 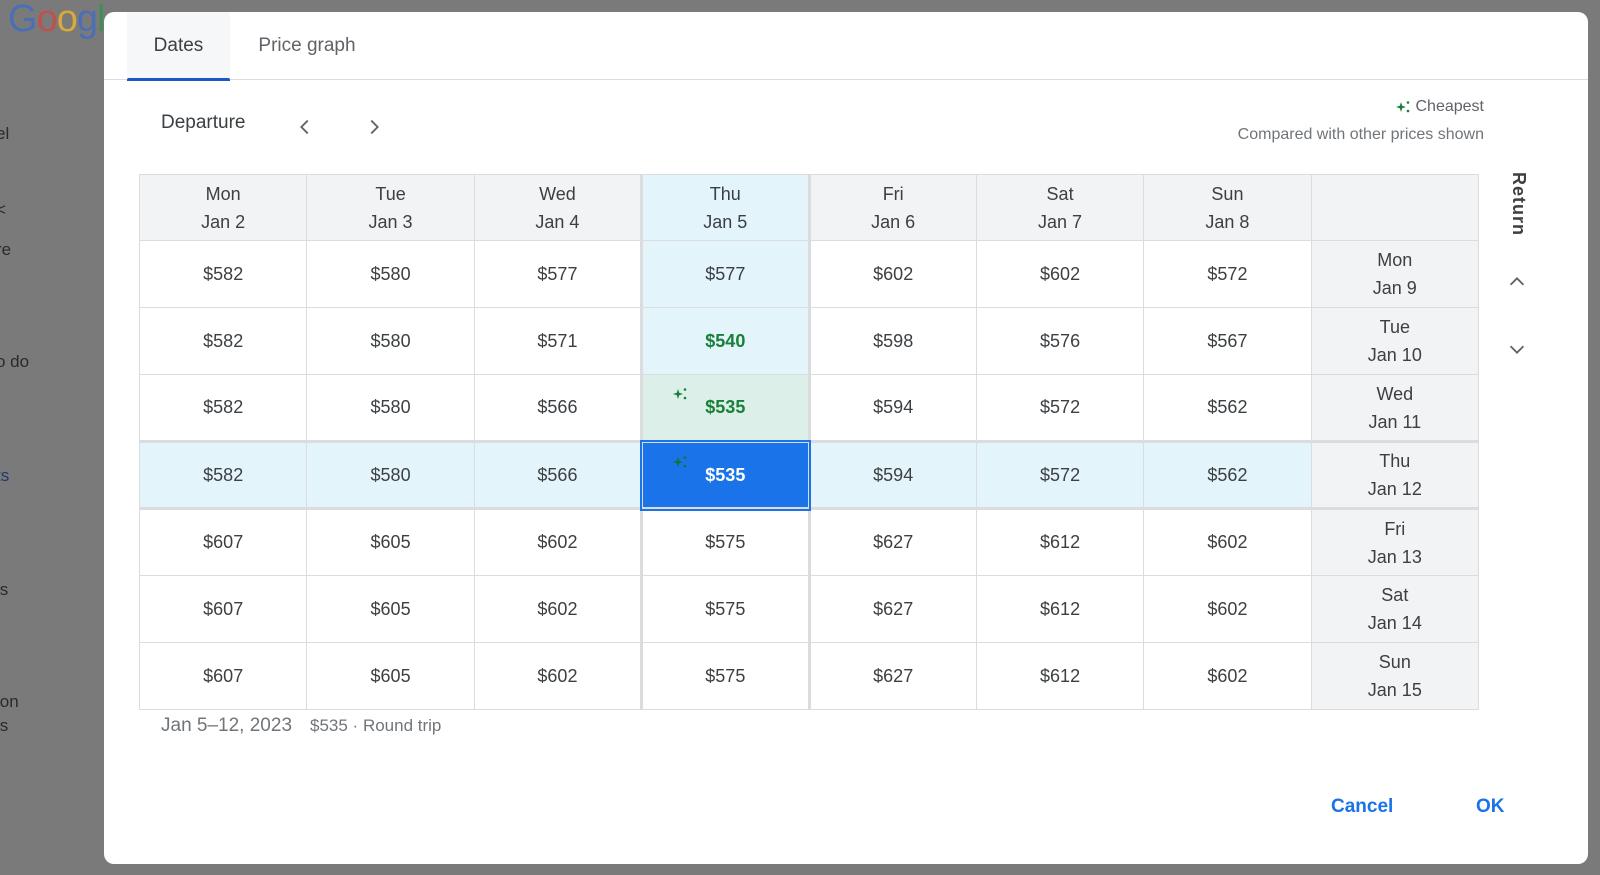 What do you see at coordinates (725, 221) in the screenshot?
I see `header-date: Jan 5` at bounding box center [725, 221].